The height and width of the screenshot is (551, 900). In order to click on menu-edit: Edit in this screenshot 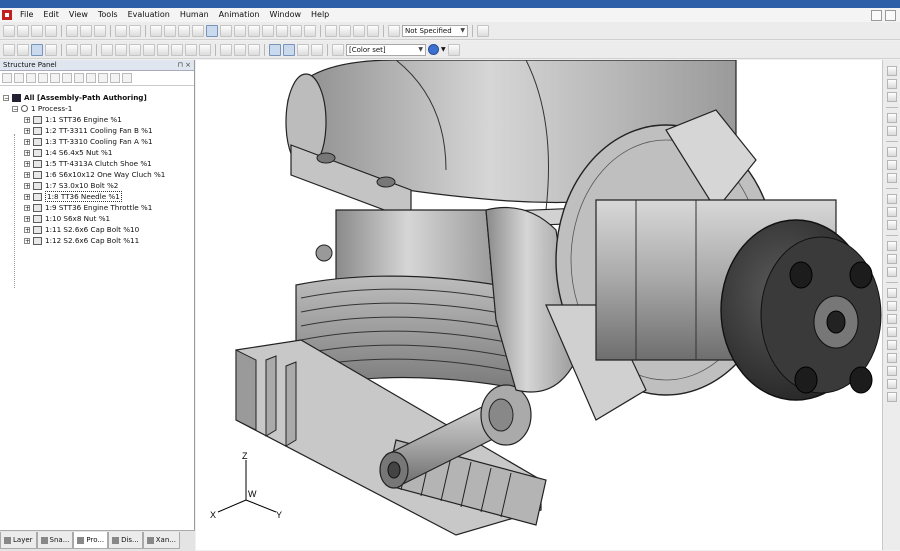, I will do `click(51, 15)`.